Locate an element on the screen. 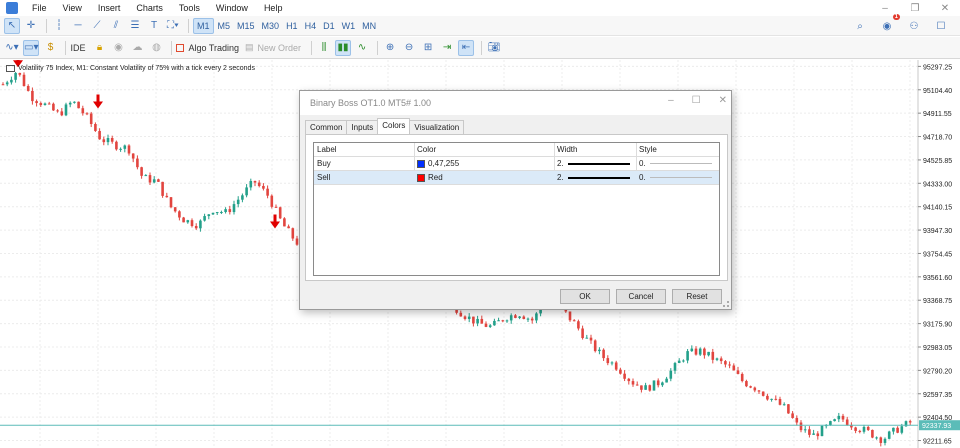 The height and width of the screenshot is (448, 960). reset-button: Reset is located at coordinates (697, 296).